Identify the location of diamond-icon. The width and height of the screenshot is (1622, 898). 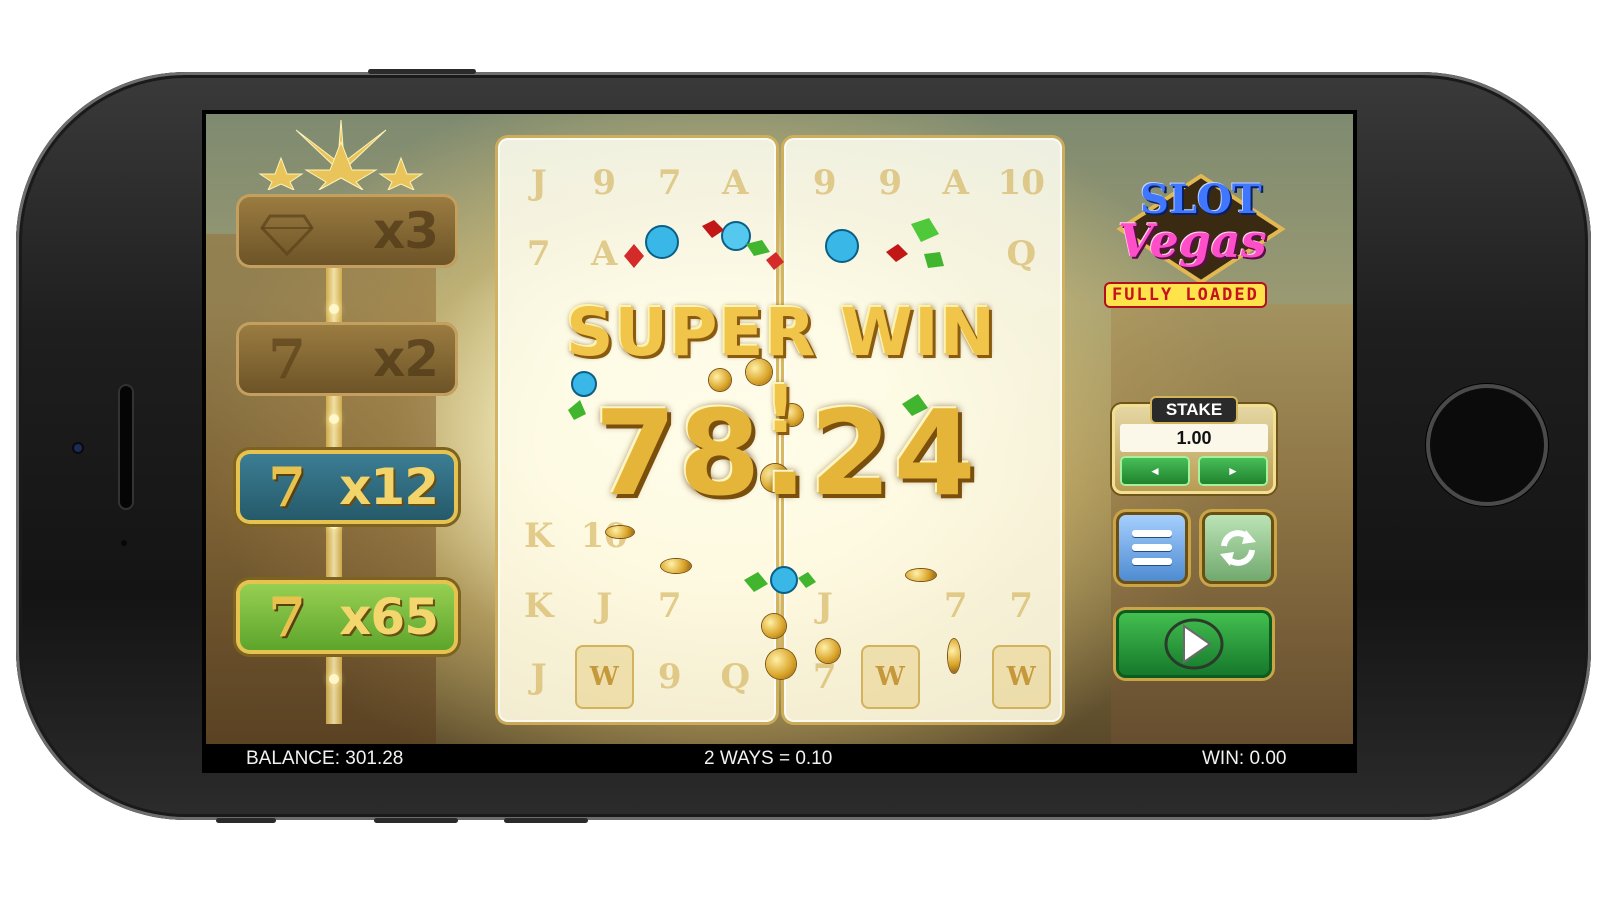
(287, 235).